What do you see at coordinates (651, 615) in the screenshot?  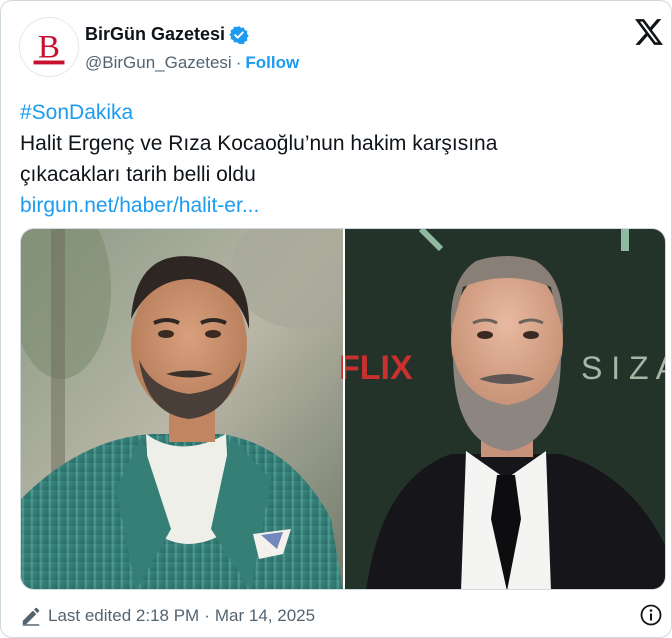 I see `info-icon` at bounding box center [651, 615].